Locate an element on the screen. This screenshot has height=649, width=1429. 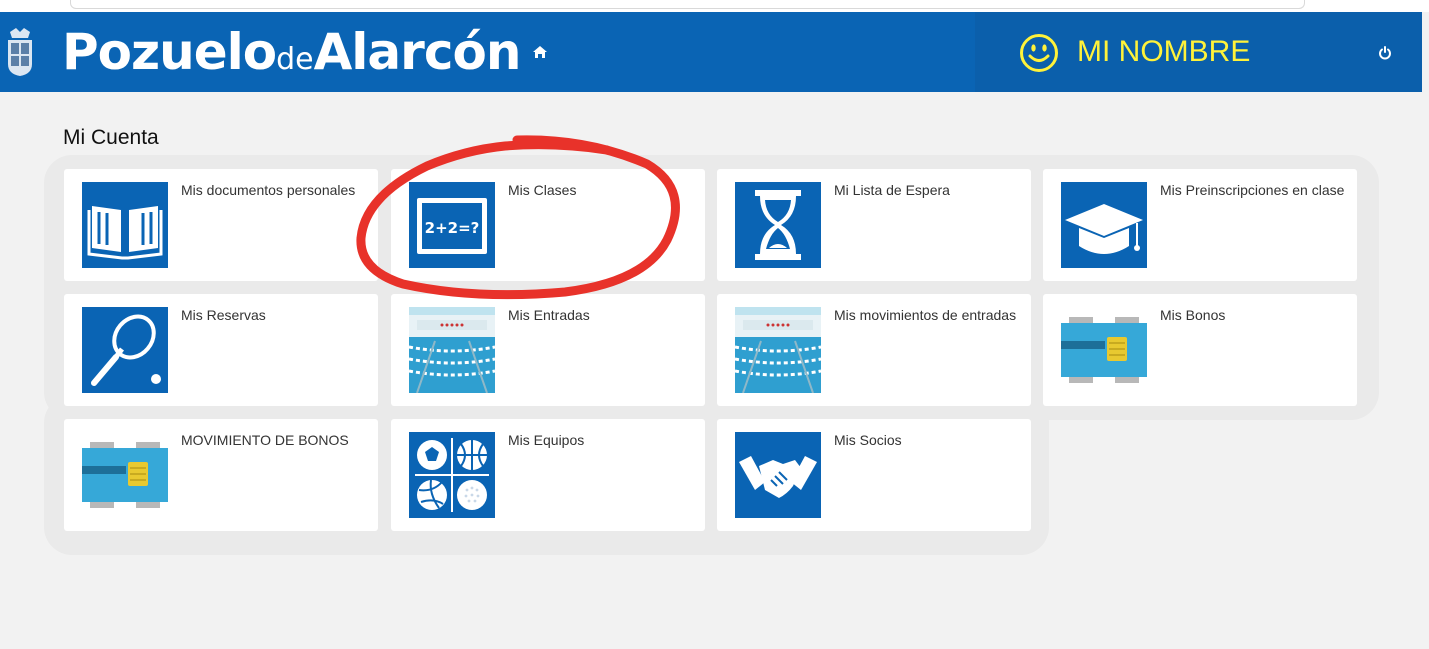
browser-top-strip is located at coordinates (714, 6).